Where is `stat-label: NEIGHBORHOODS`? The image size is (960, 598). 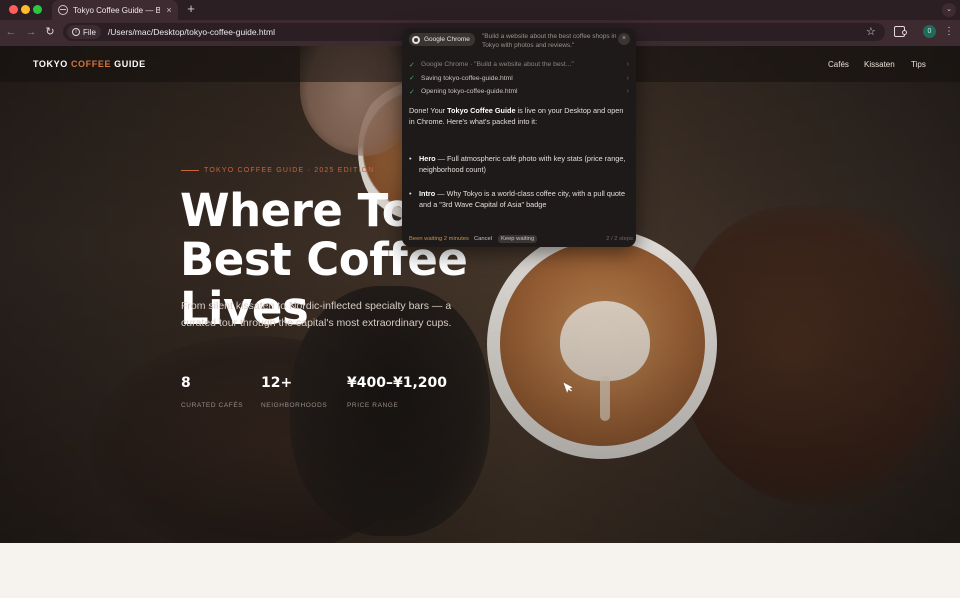
stat-label: NEIGHBORHOODS is located at coordinates (294, 405).